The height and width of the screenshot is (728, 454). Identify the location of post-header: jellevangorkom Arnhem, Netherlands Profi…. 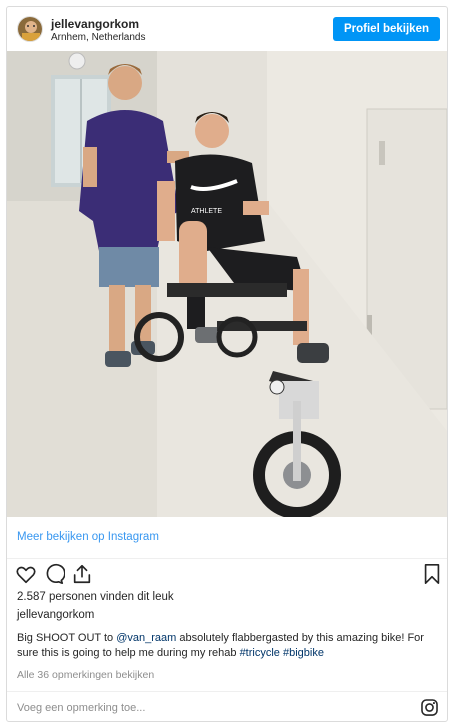
(227, 29).